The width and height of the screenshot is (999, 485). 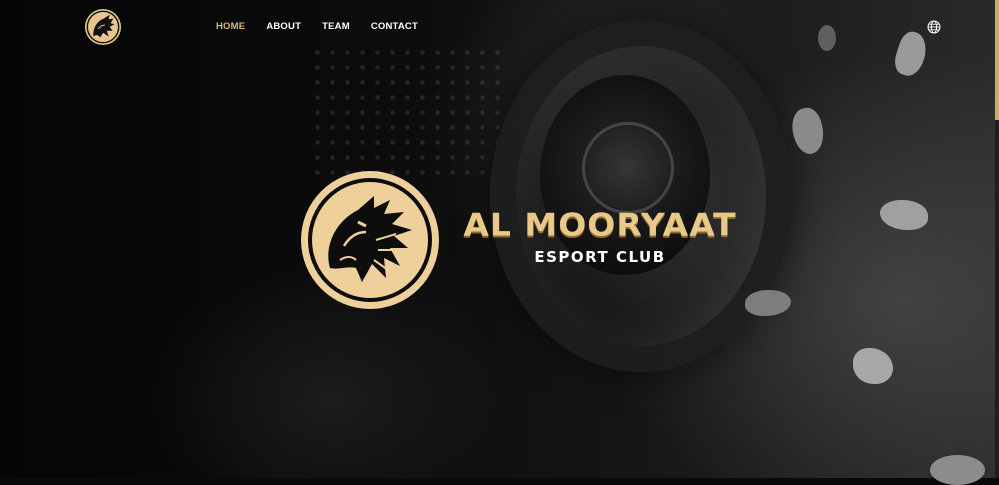 I want to click on language-button, so click(x=934, y=26).